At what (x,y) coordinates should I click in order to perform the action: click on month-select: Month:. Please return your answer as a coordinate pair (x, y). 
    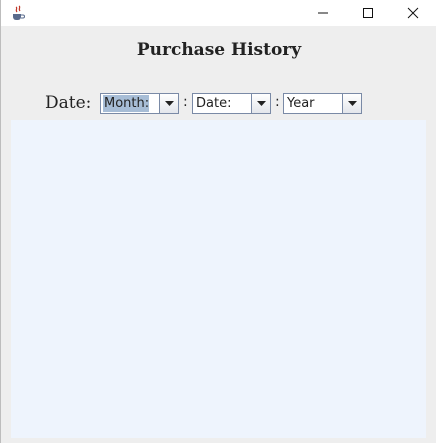
    Looking at the image, I should click on (139, 103).